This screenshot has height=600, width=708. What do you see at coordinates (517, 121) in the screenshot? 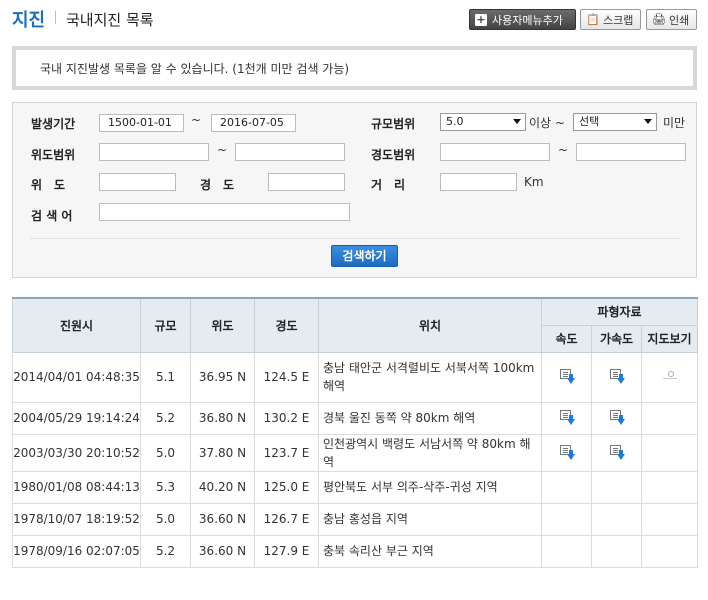
I see `chevron-down-icon` at bounding box center [517, 121].